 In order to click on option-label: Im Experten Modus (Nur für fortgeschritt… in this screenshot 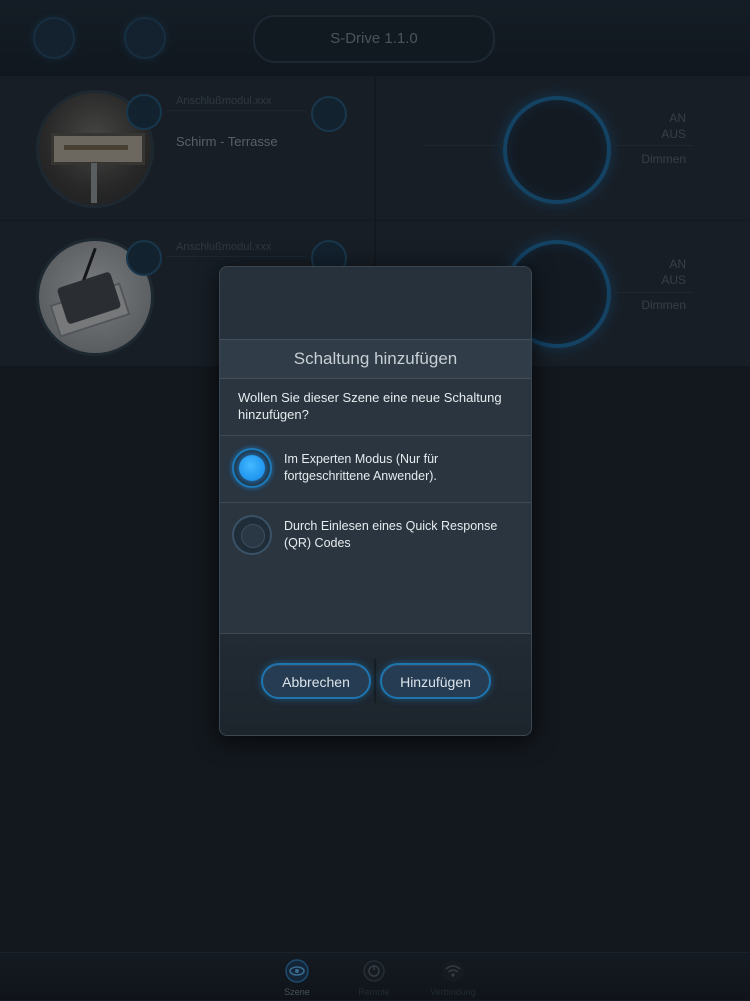, I will do `click(361, 467)`.